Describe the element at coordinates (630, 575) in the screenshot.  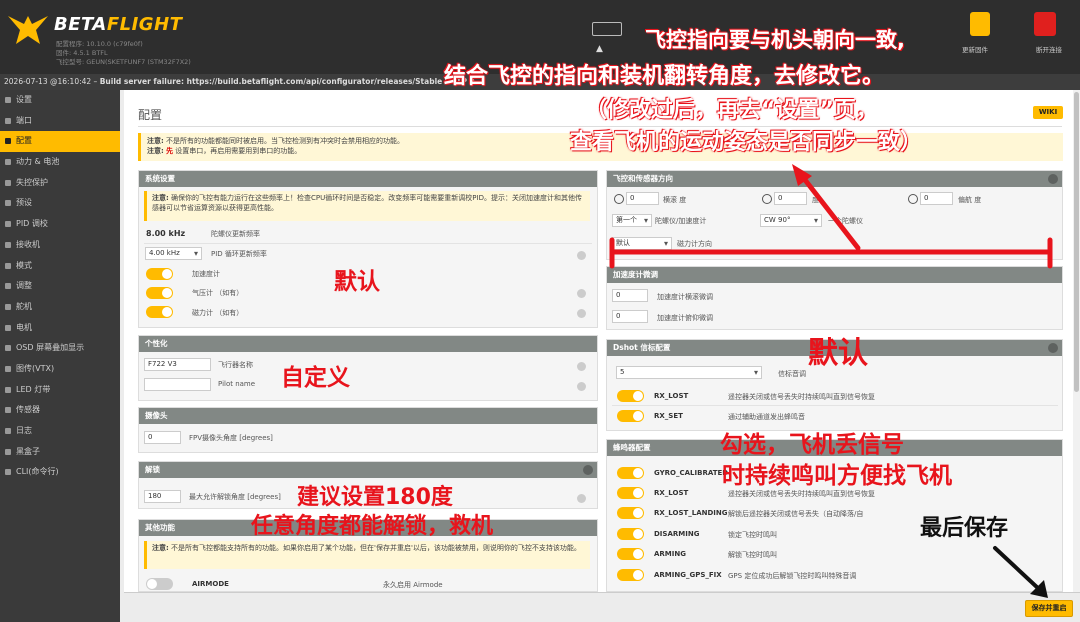
I see `buzzer-armgps-toggle` at that location.